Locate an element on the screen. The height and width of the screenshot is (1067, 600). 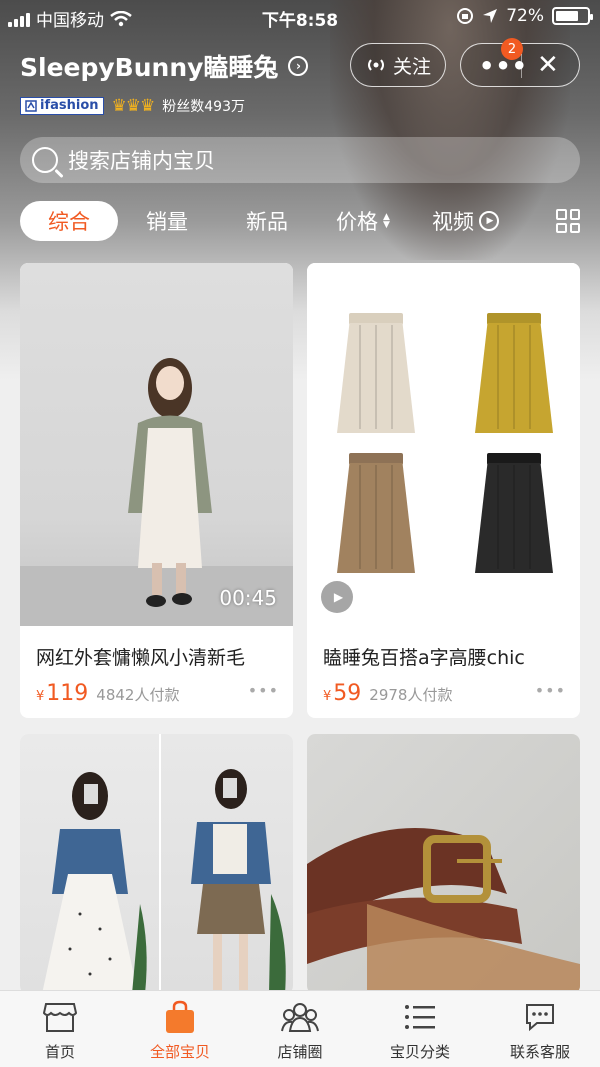
shop-meta: ifashion ♛♛♛ 粉丝数493万 is located at coordinates (132, 106).